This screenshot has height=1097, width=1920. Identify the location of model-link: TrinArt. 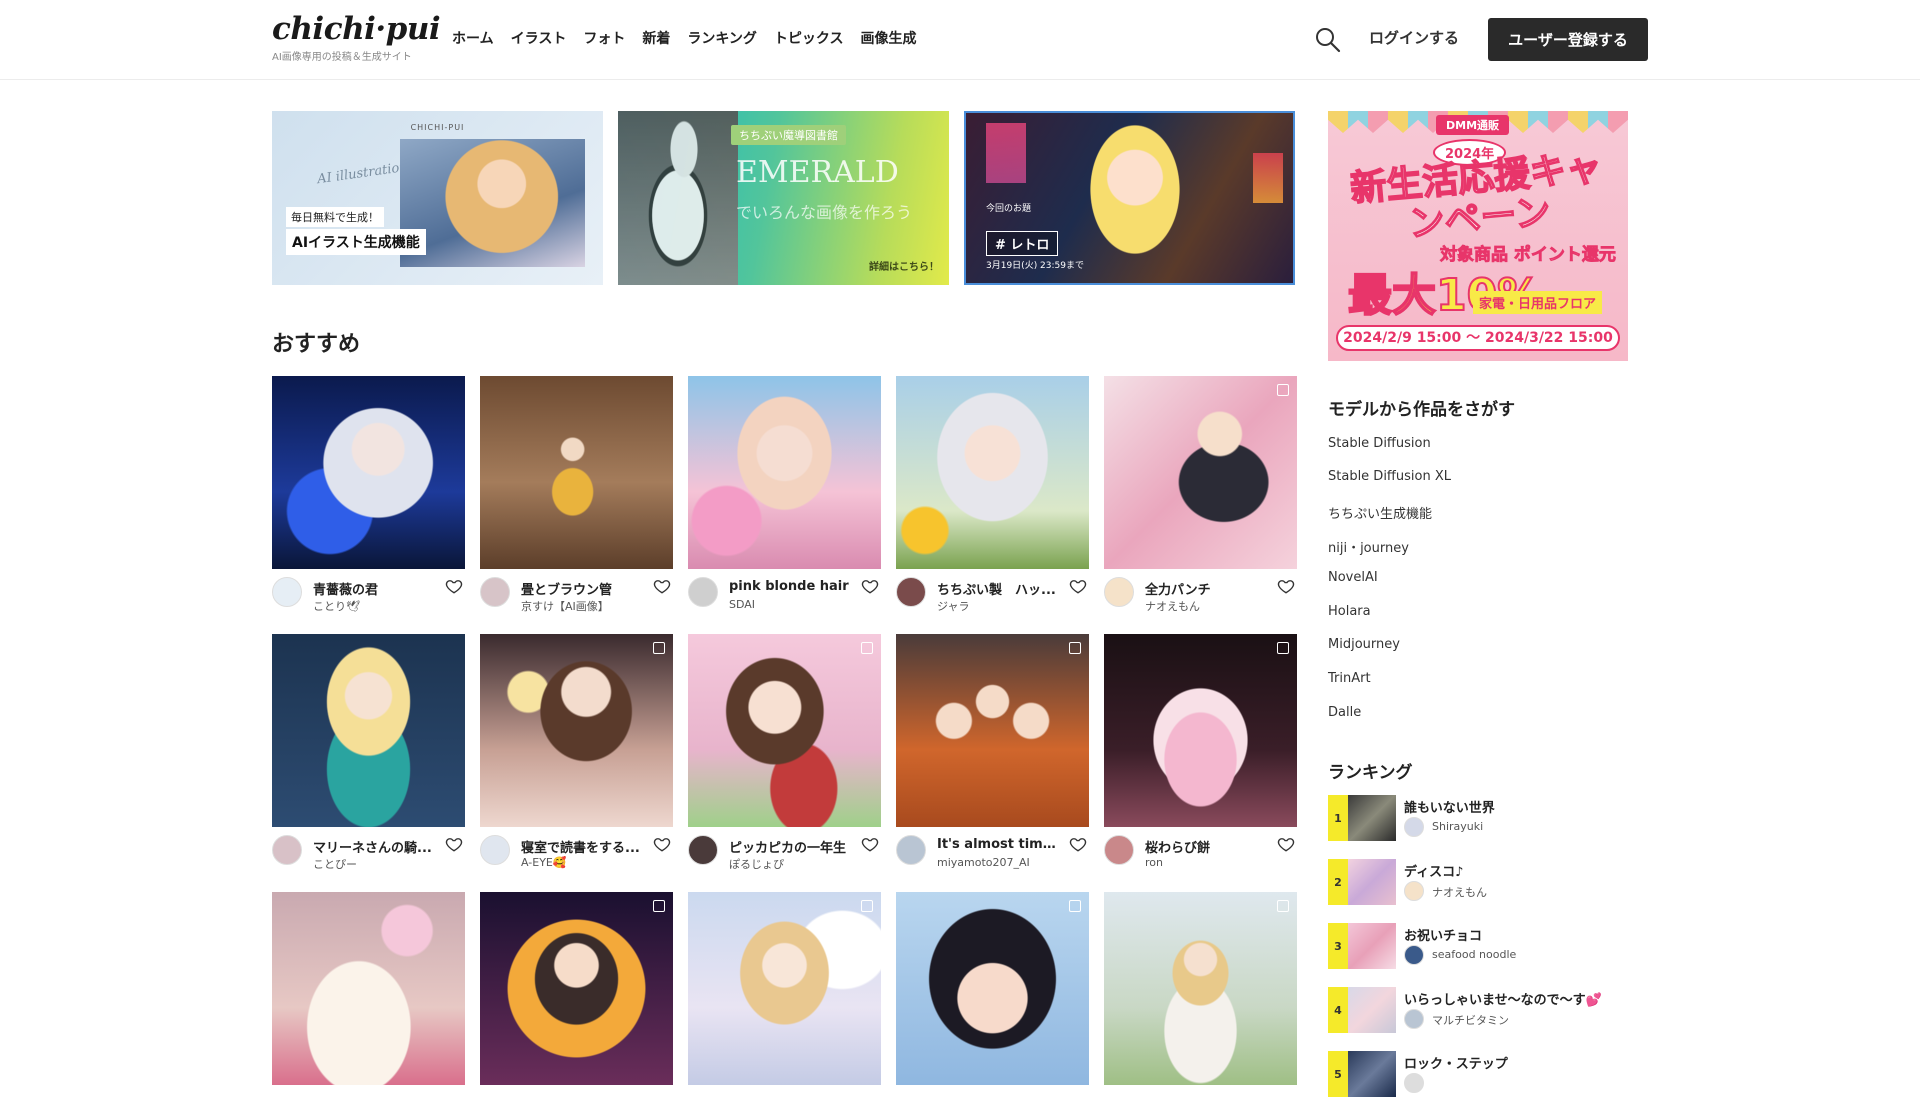
(1349, 678).